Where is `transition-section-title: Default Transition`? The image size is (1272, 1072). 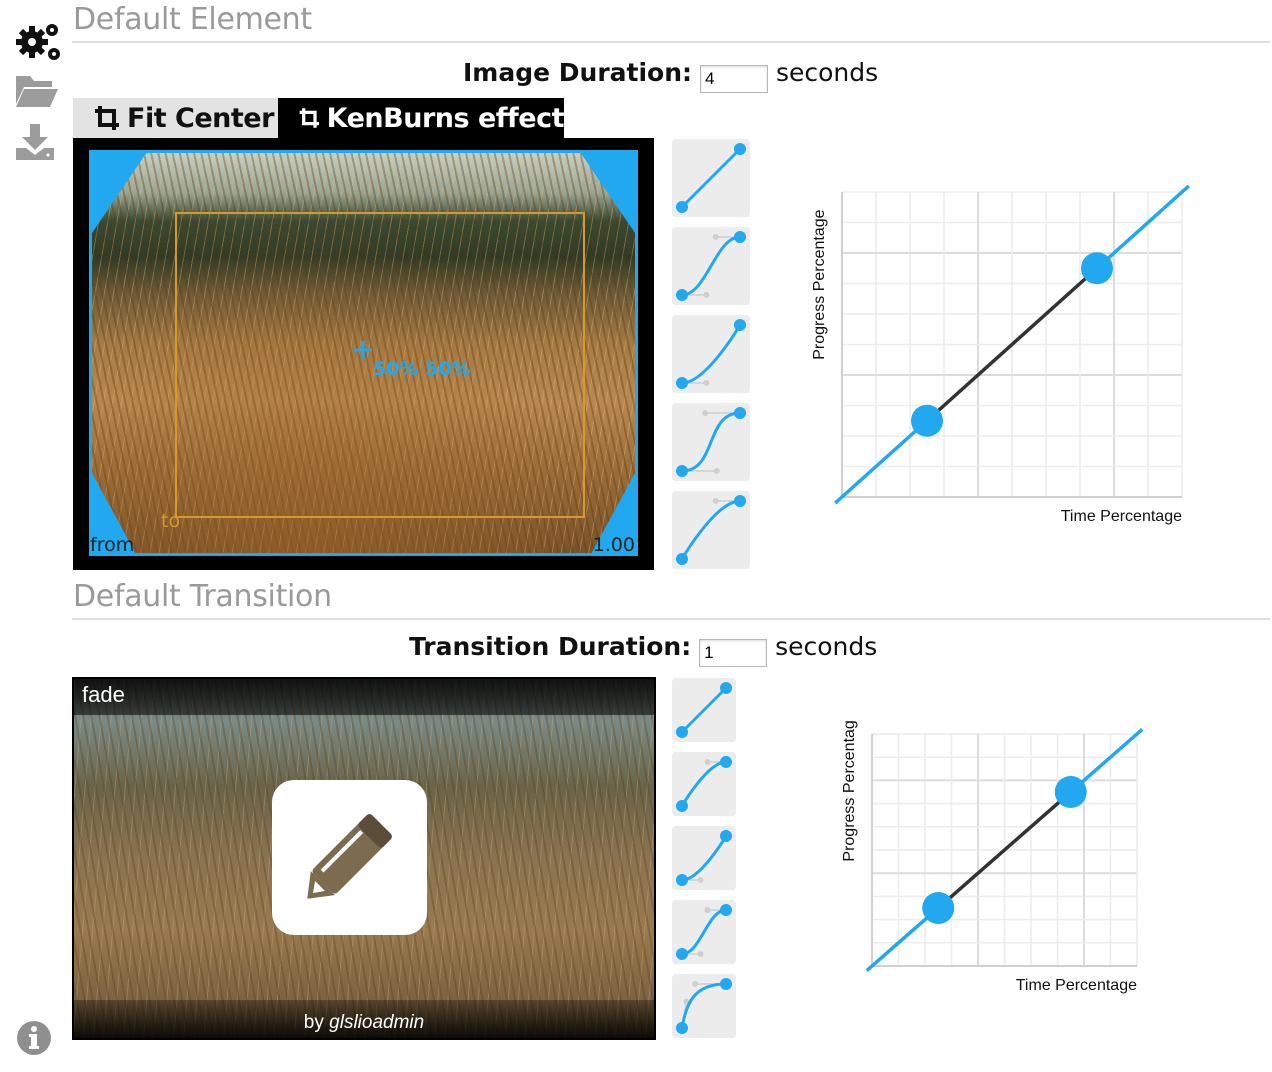
transition-section-title: Default Transition is located at coordinates (202, 596).